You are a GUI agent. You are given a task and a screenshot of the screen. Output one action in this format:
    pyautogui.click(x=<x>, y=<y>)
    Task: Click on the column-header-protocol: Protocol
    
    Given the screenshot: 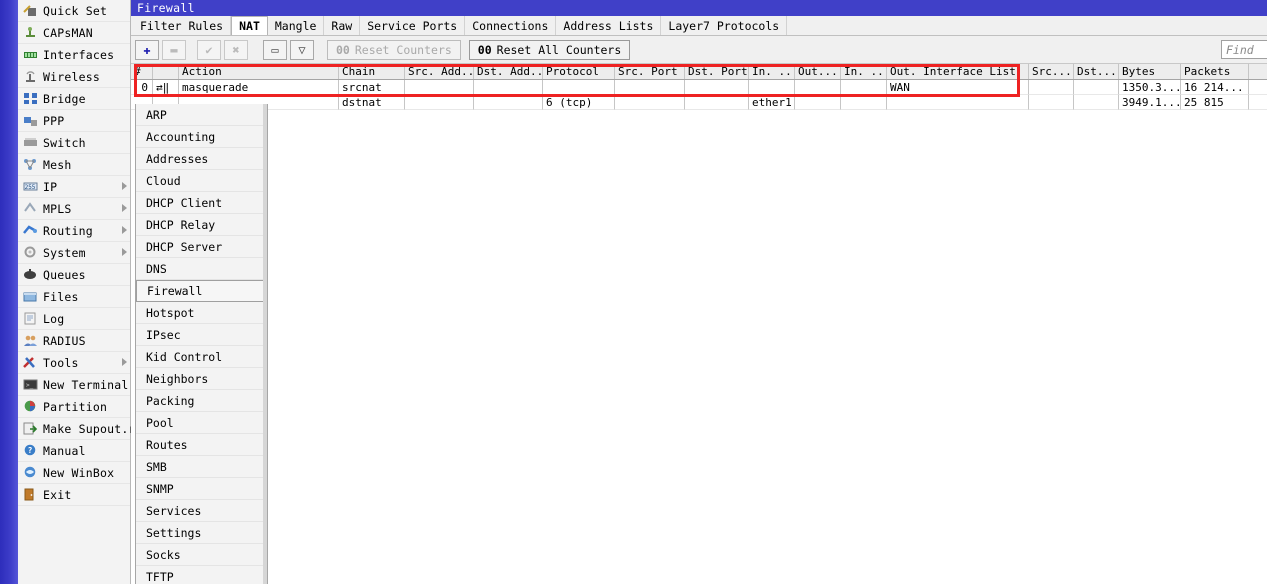 What is the action you would take?
    pyautogui.click(x=579, y=71)
    